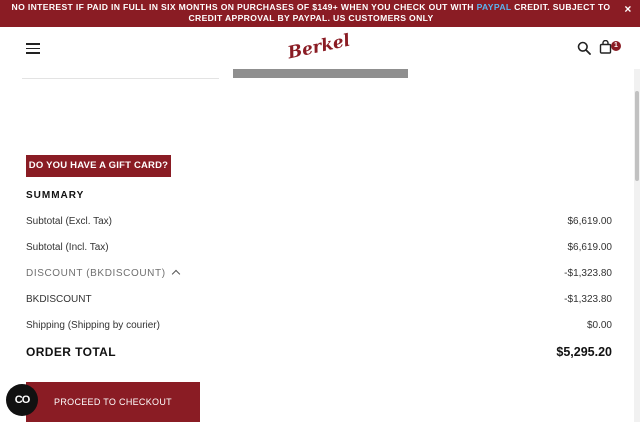  Describe the element at coordinates (113, 402) in the screenshot. I see `proceed-to-checkout-button: PROCEED TO CHECKOUT` at that location.